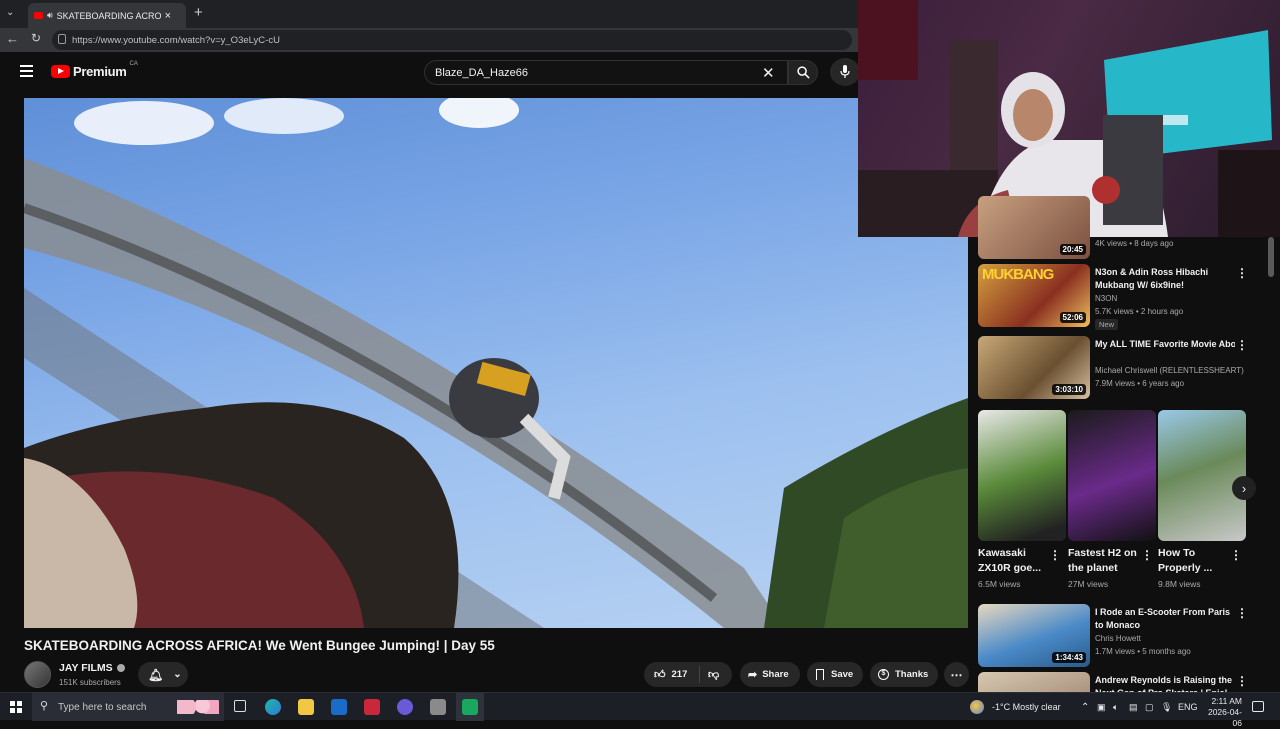  I want to click on channel-avatar, so click(37, 674).